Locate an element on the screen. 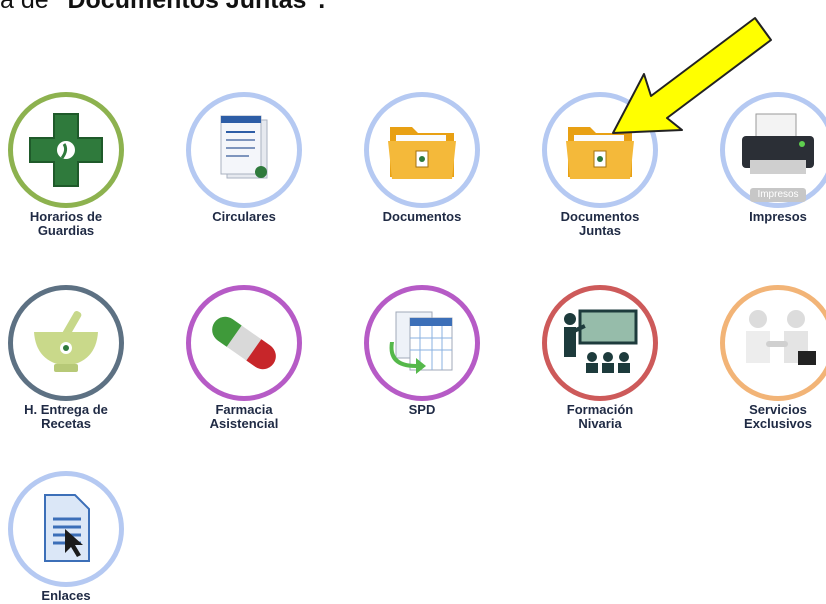  yellow-arrow-icon is located at coordinates (692, 75).